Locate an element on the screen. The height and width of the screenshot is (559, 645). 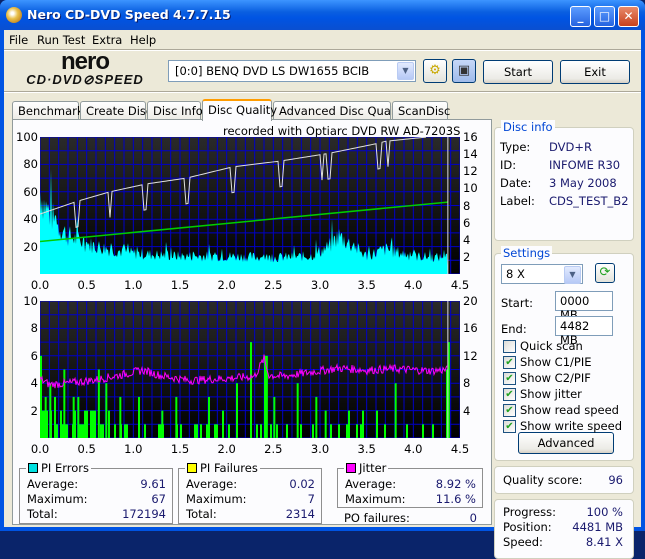
end-input: 4482 MB is located at coordinates (584, 331).